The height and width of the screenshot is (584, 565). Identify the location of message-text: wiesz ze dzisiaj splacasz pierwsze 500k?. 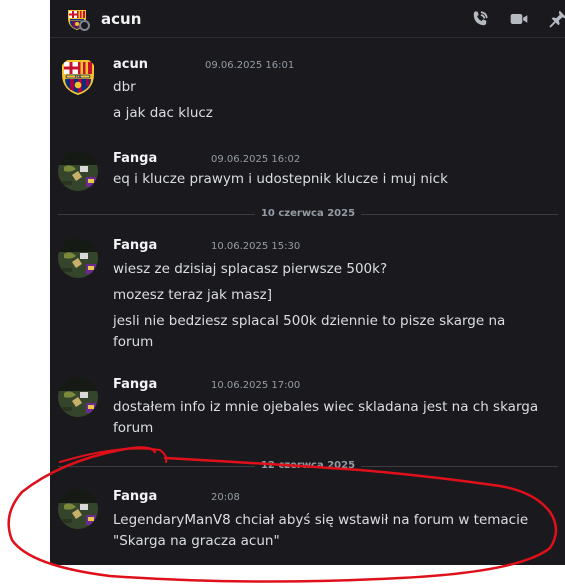
(250, 269).